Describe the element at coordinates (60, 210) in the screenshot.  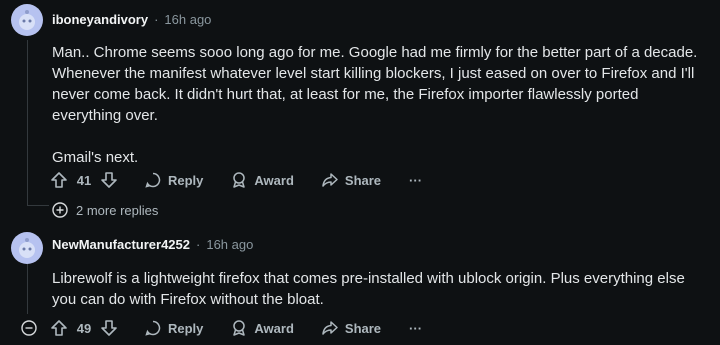
I see `plus-circle-icon` at that location.